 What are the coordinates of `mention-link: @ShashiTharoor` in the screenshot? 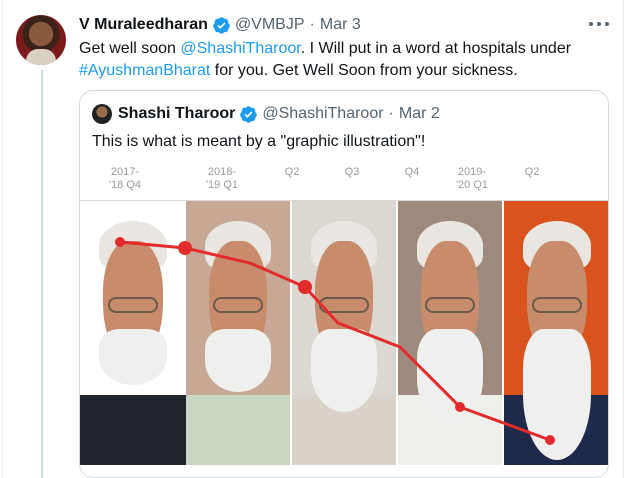 It's located at (240, 48).